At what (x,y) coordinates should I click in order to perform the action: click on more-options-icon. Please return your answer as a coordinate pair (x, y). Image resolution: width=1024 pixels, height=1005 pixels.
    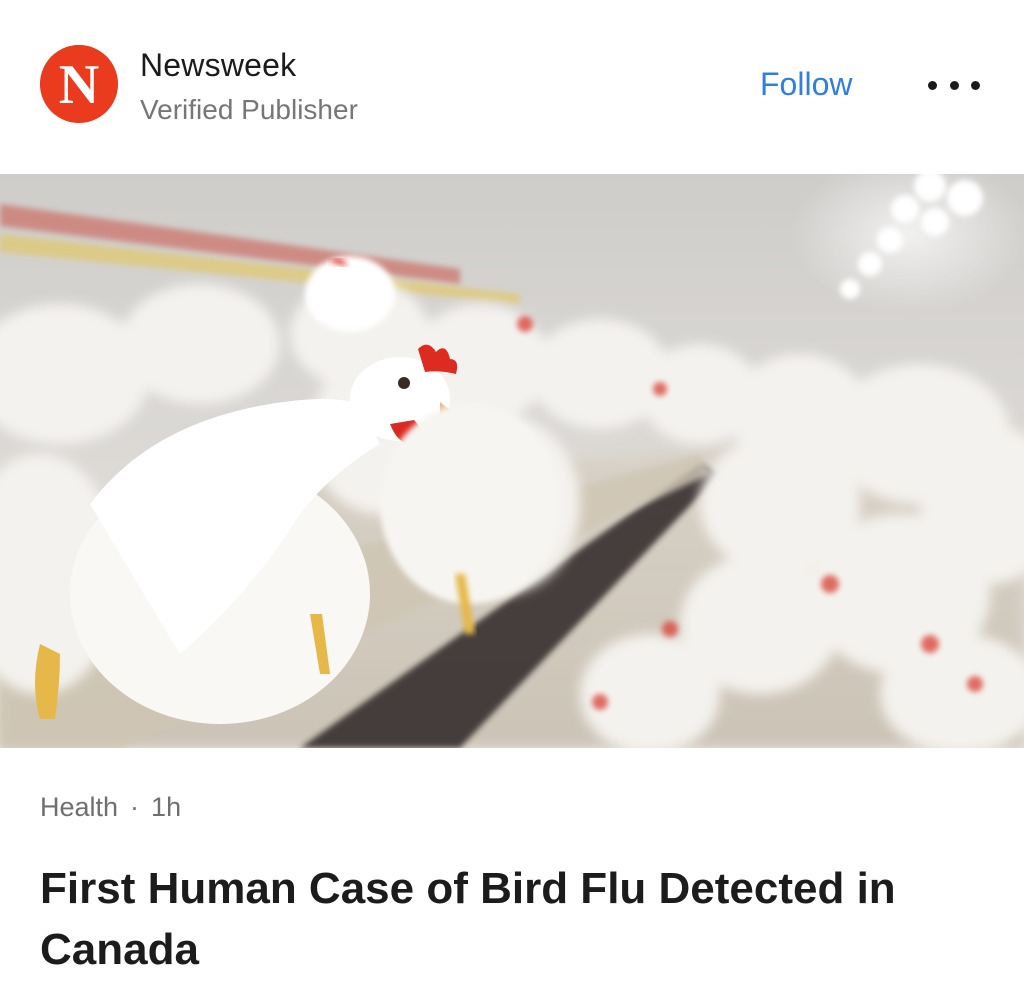
    Looking at the image, I should click on (954, 85).